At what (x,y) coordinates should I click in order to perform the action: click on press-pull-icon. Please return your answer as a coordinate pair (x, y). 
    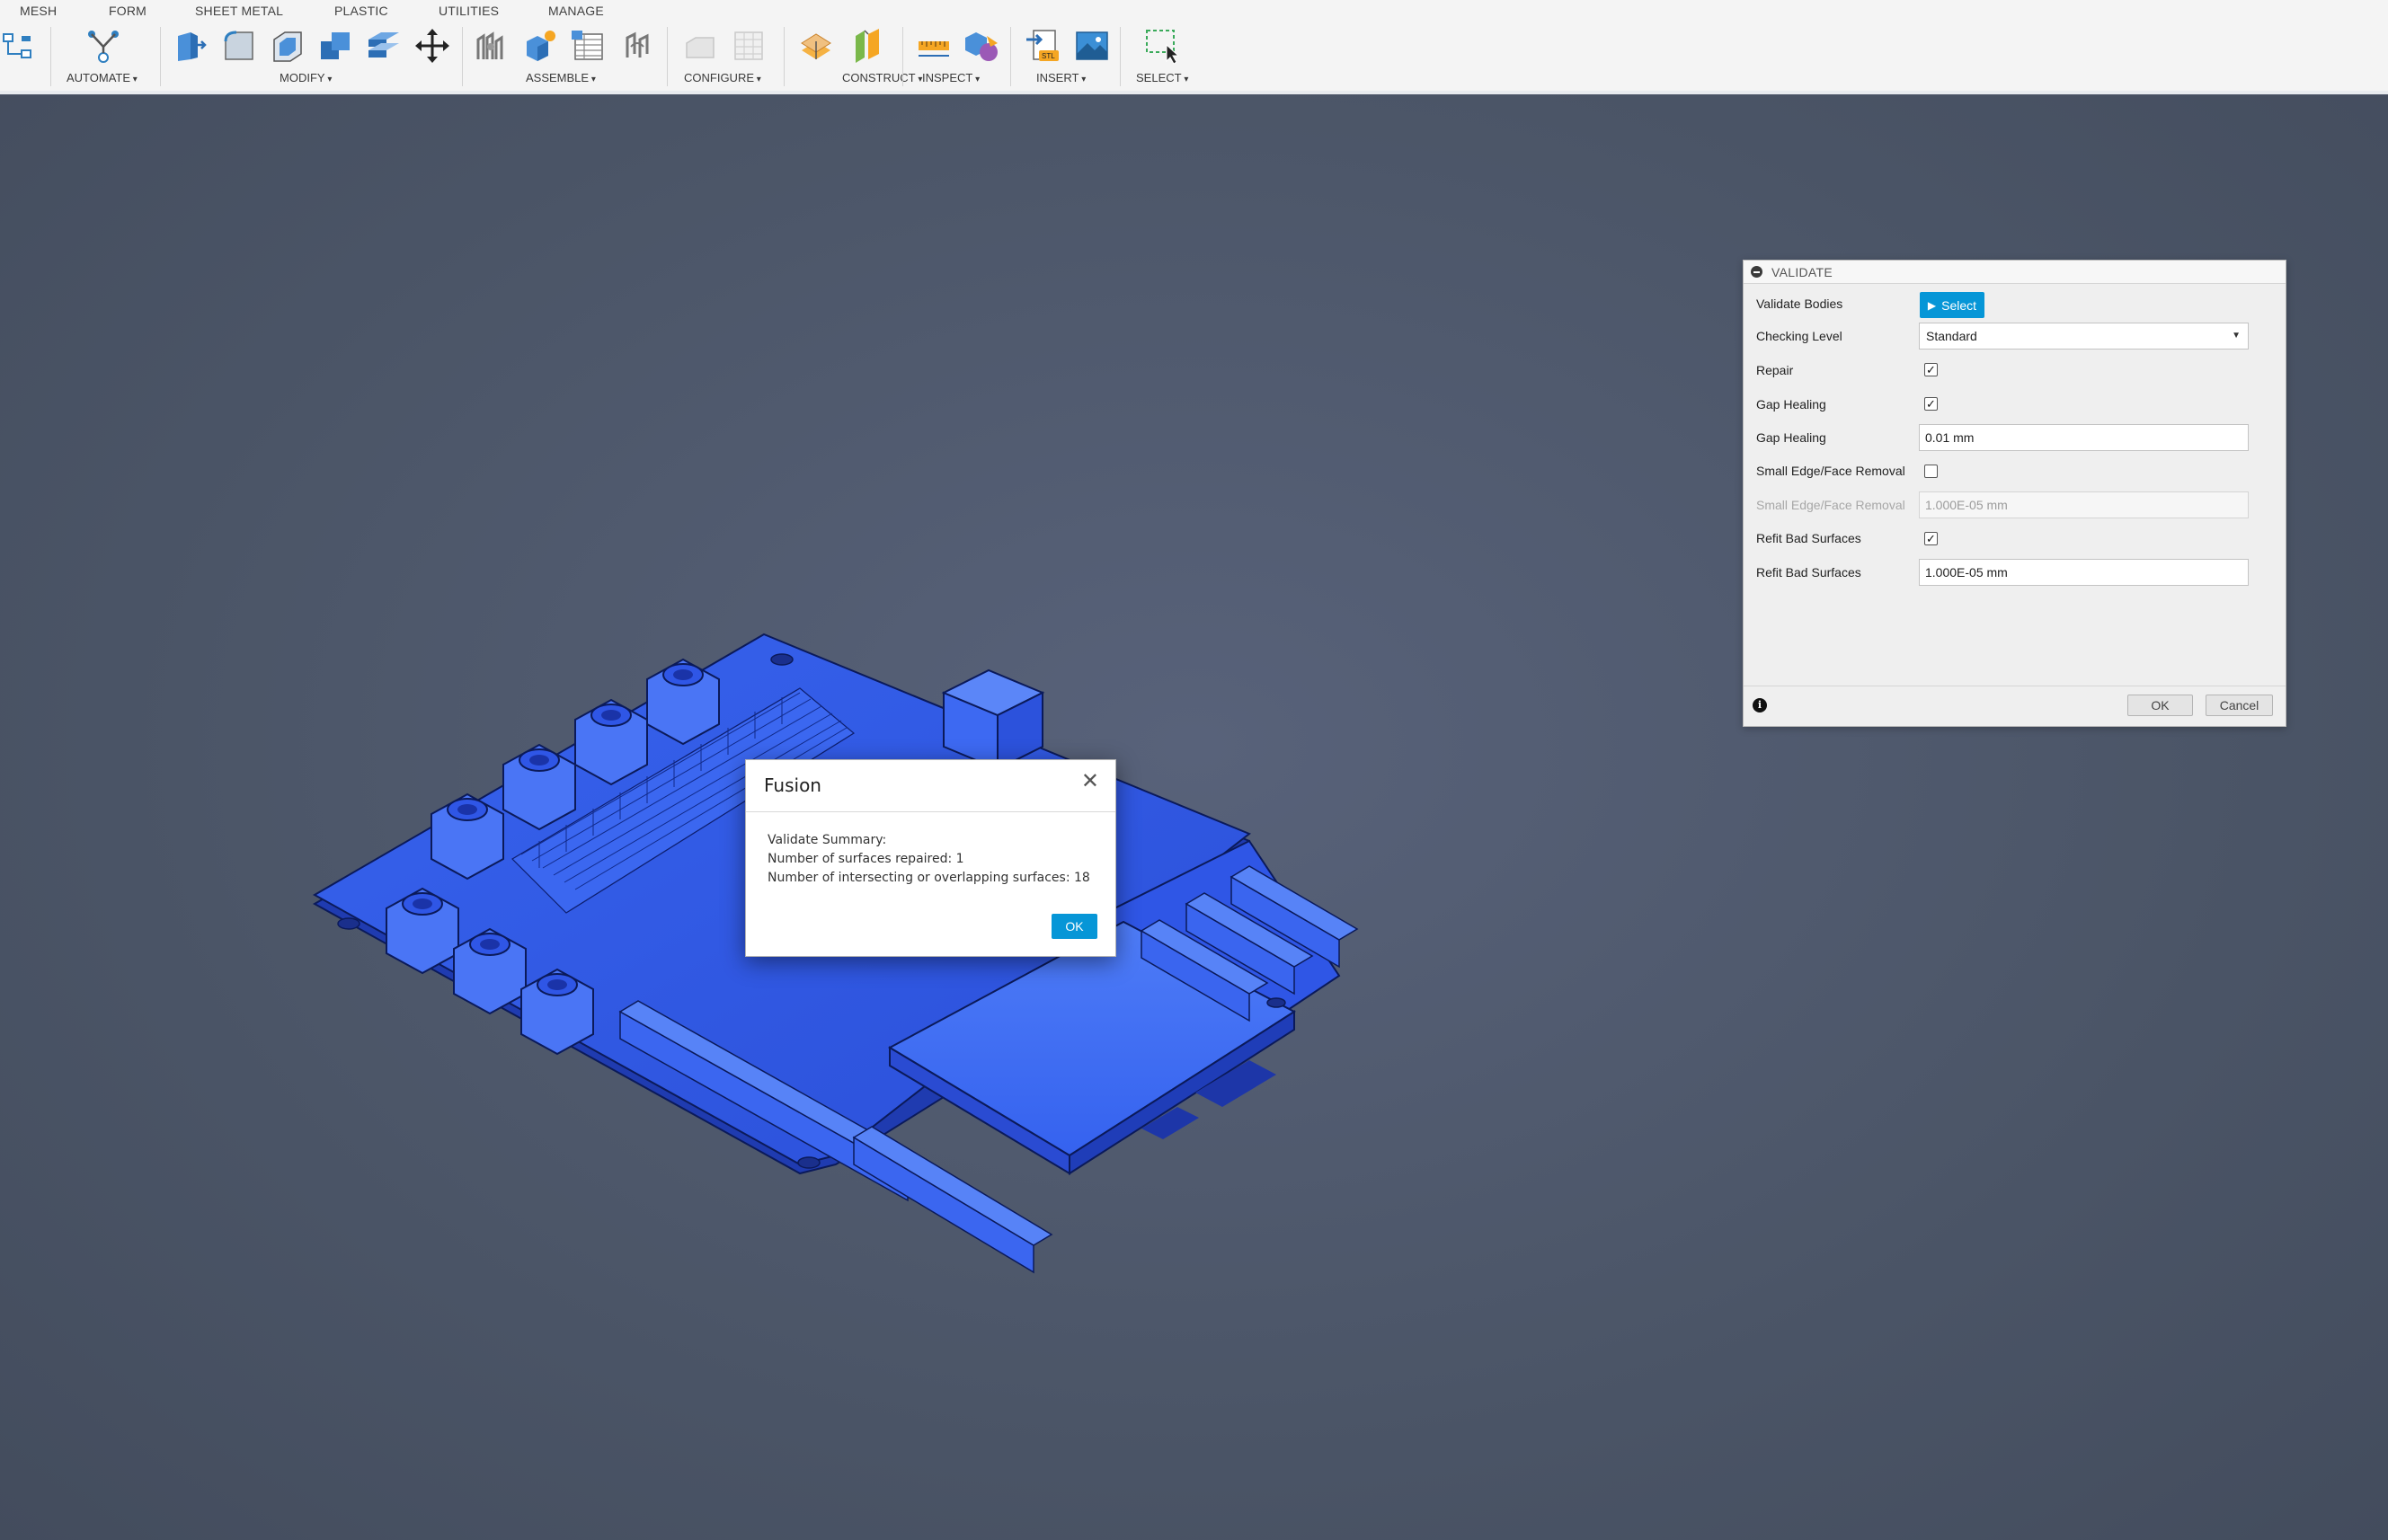
    Looking at the image, I should click on (190, 46).